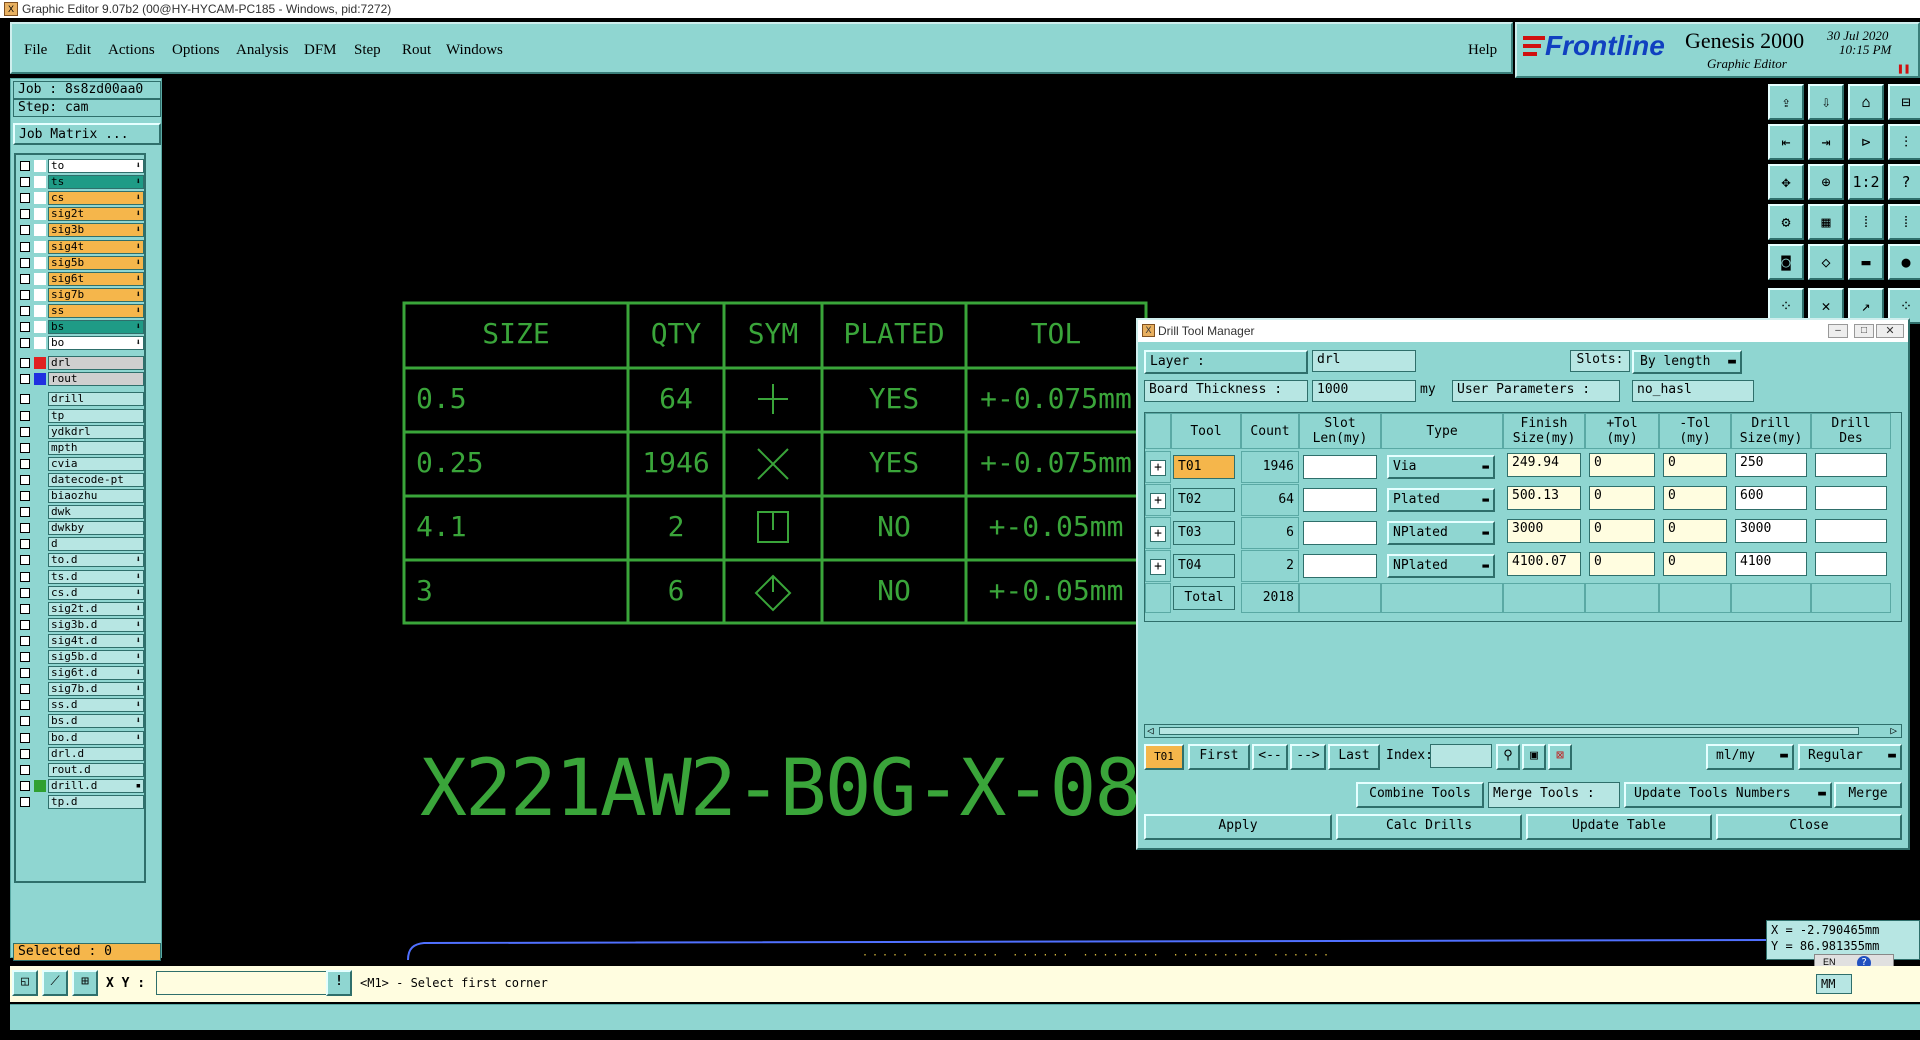  I want to click on layer-name: drill, so click(96, 399).